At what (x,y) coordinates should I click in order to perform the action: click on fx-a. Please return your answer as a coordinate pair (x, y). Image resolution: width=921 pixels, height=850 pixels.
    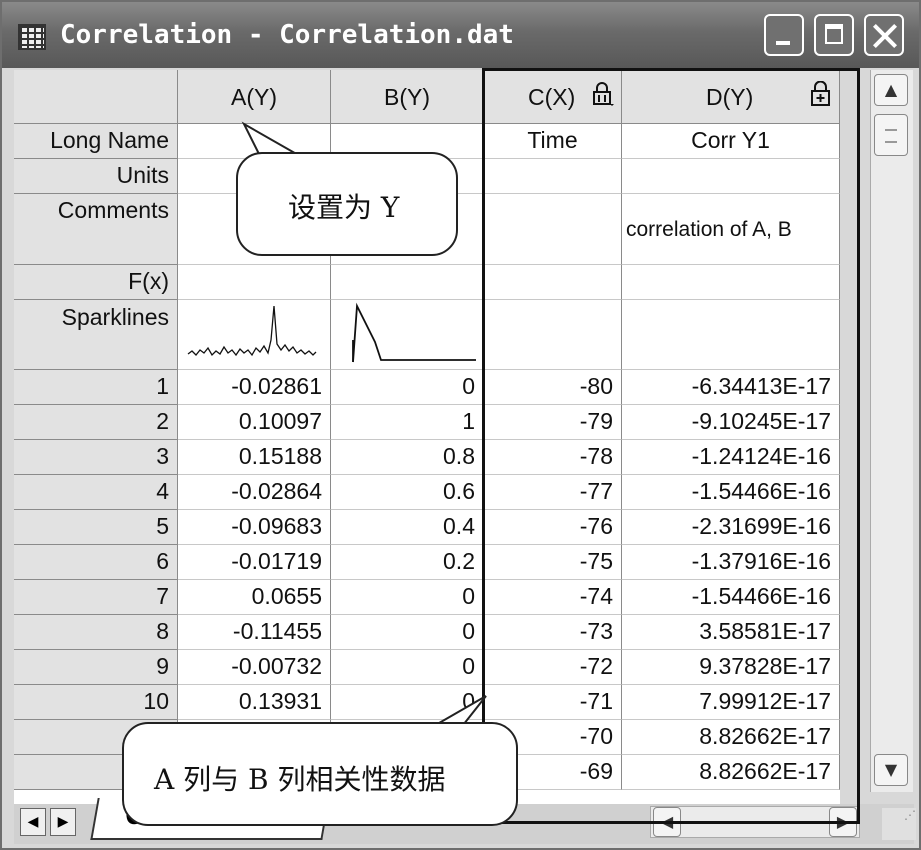
    Looking at the image, I should click on (254, 282).